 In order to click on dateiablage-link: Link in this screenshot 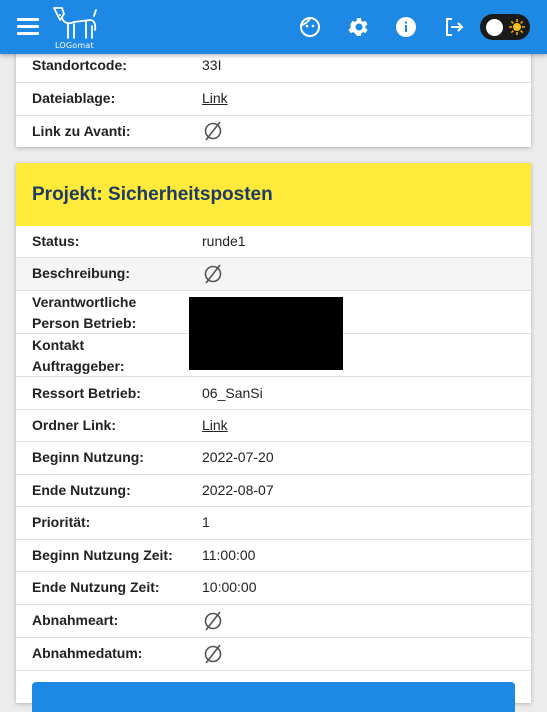, I will do `click(215, 98)`.